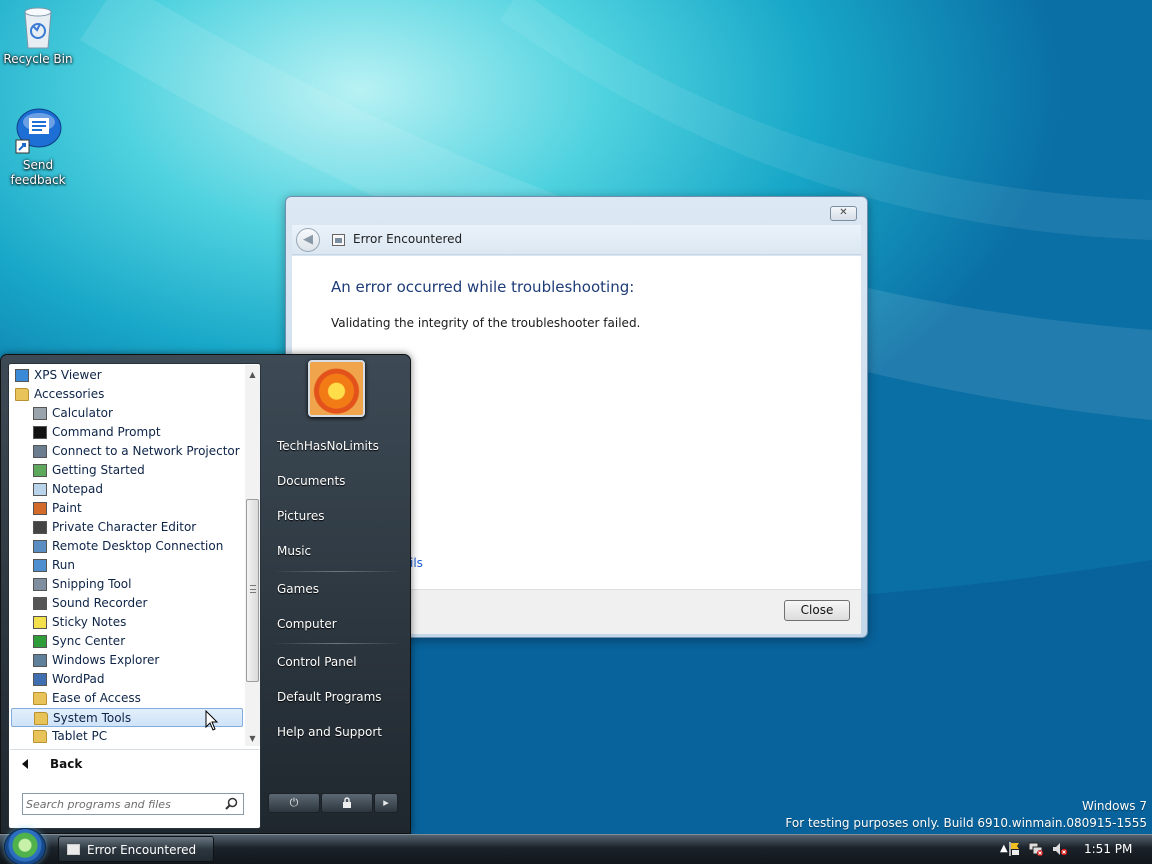  Describe the element at coordinates (317, 662) in the screenshot. I see `start-link-control-panel: Control Panel` at that location.